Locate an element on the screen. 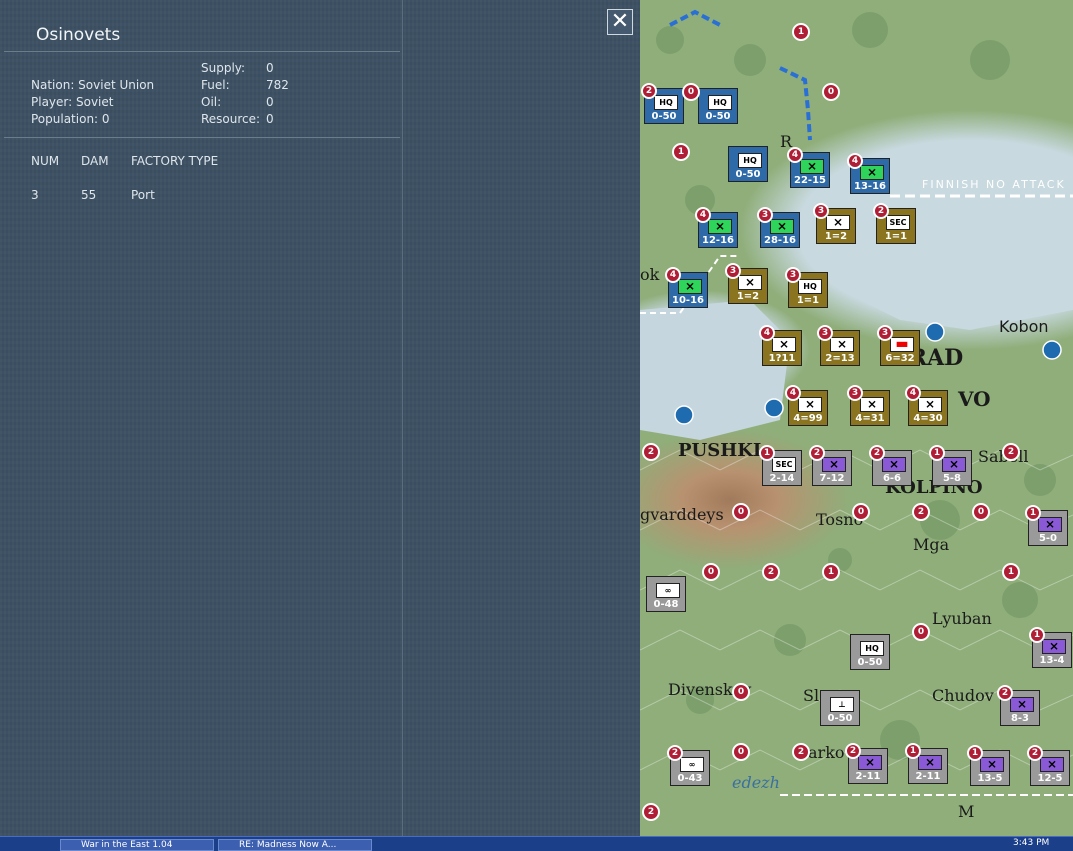  gulf-shape is located at coordinates (715, 370).